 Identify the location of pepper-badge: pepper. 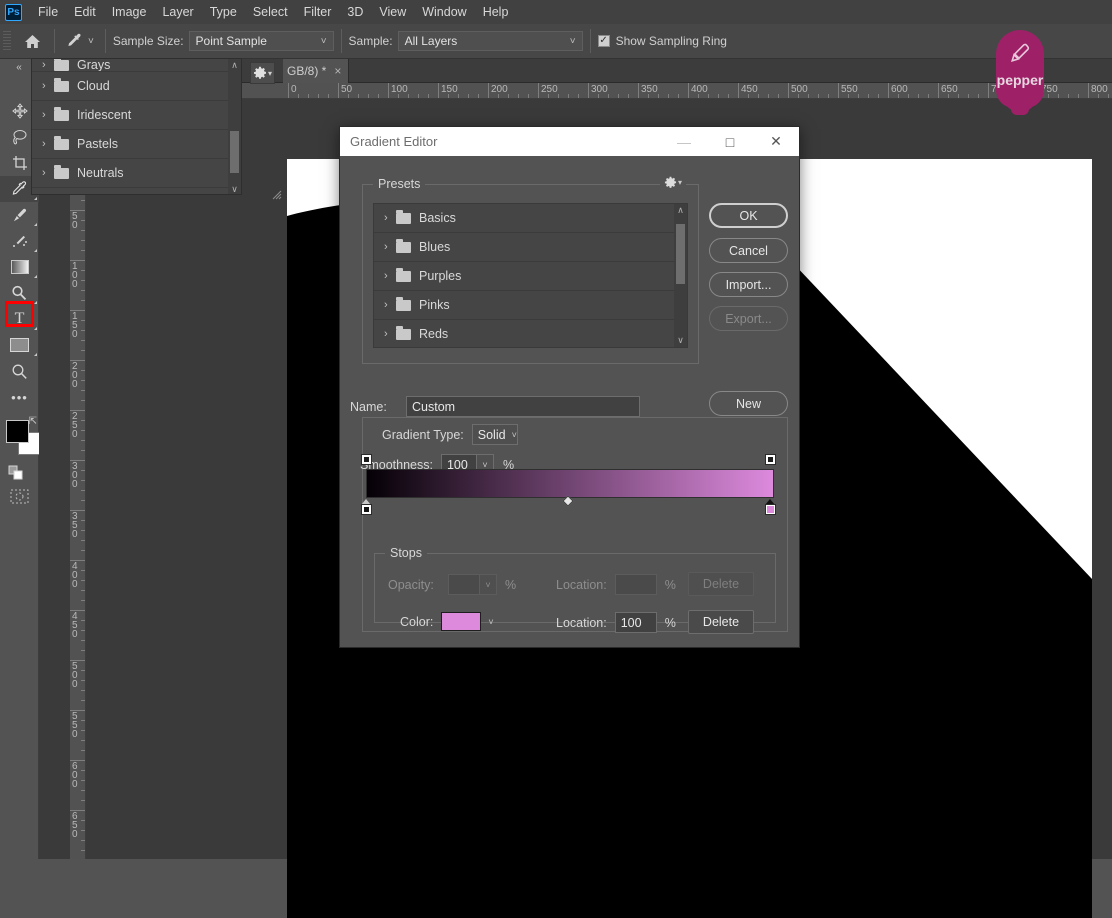
(1020, 74).